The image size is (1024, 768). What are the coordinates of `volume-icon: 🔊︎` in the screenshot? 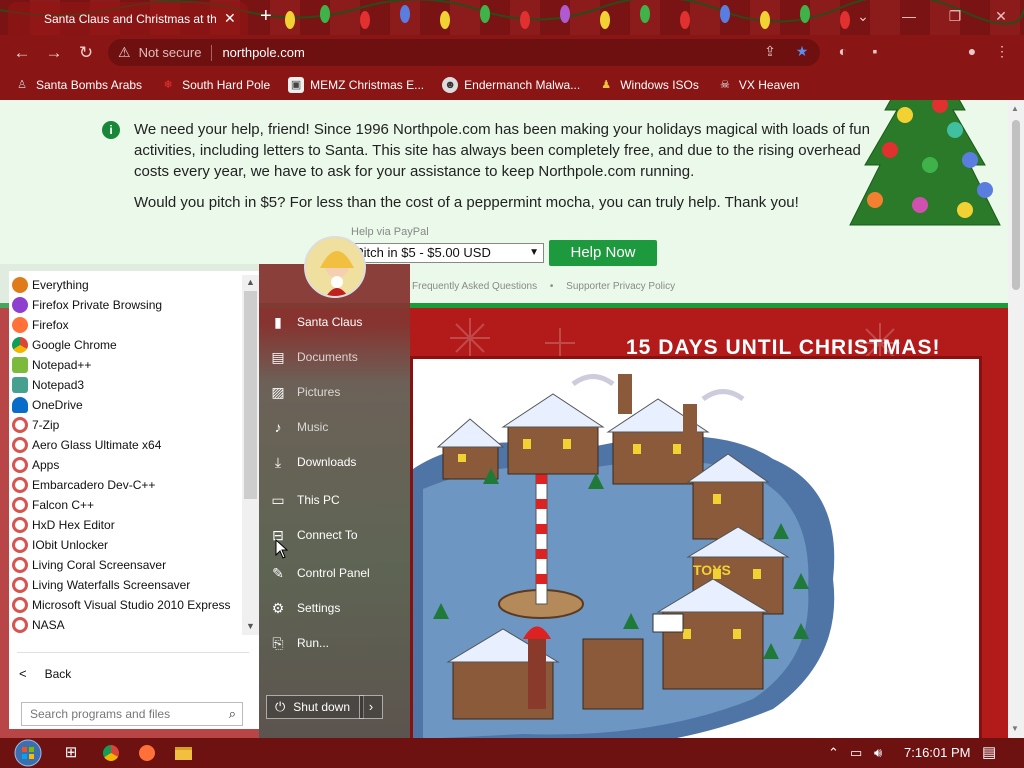 It's located at (878, 753).